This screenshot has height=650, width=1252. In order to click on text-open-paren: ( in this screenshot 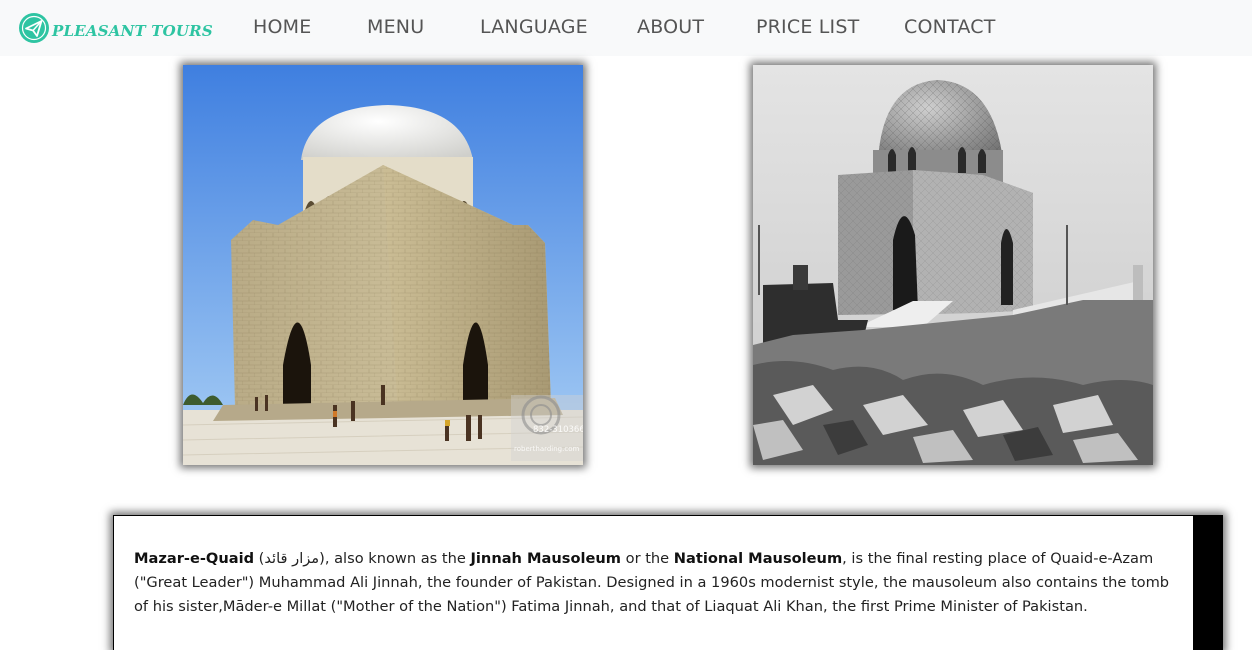, I will do `click(259, 558)`.